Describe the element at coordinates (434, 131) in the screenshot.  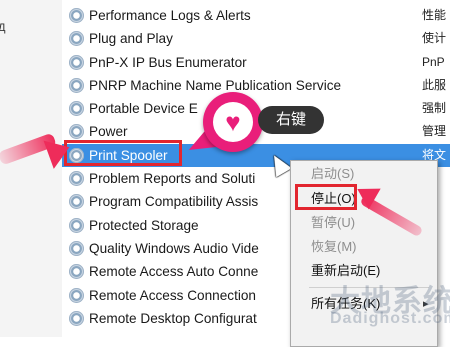
I see `service-description: 管理` at that location.